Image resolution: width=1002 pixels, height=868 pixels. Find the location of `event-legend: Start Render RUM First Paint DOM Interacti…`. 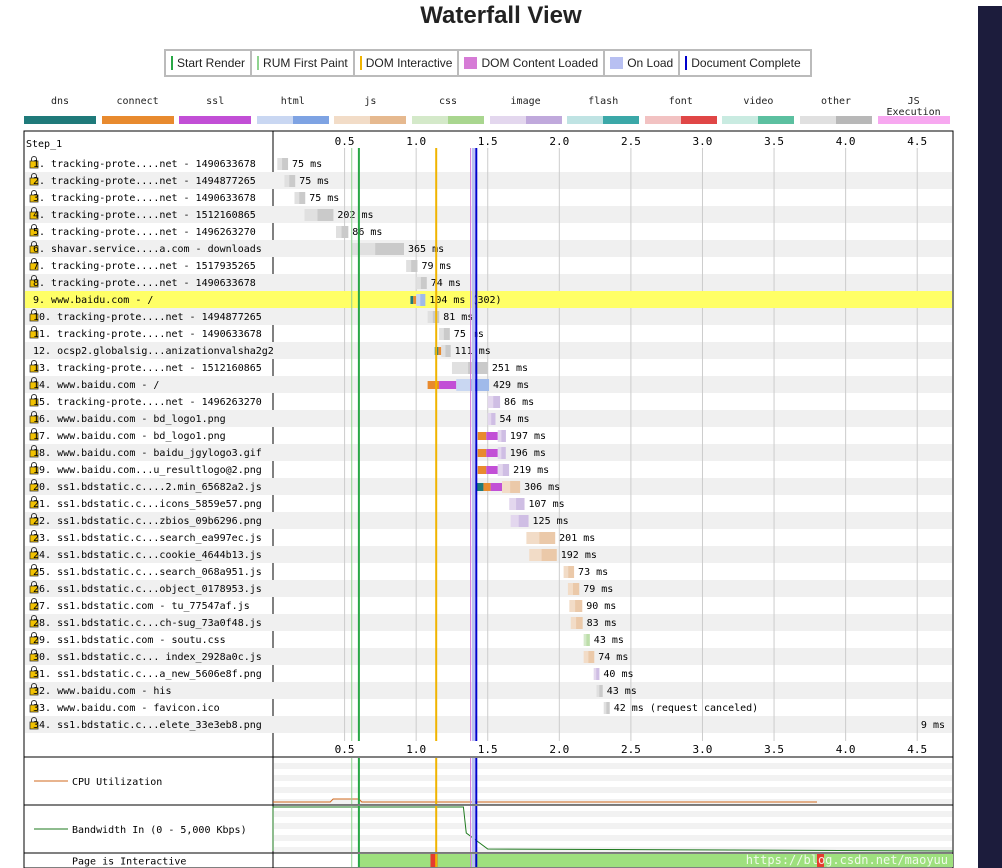

event-legend: Start Render RUM First Paint DOM Interacti… is located at coordinates (488, 63).